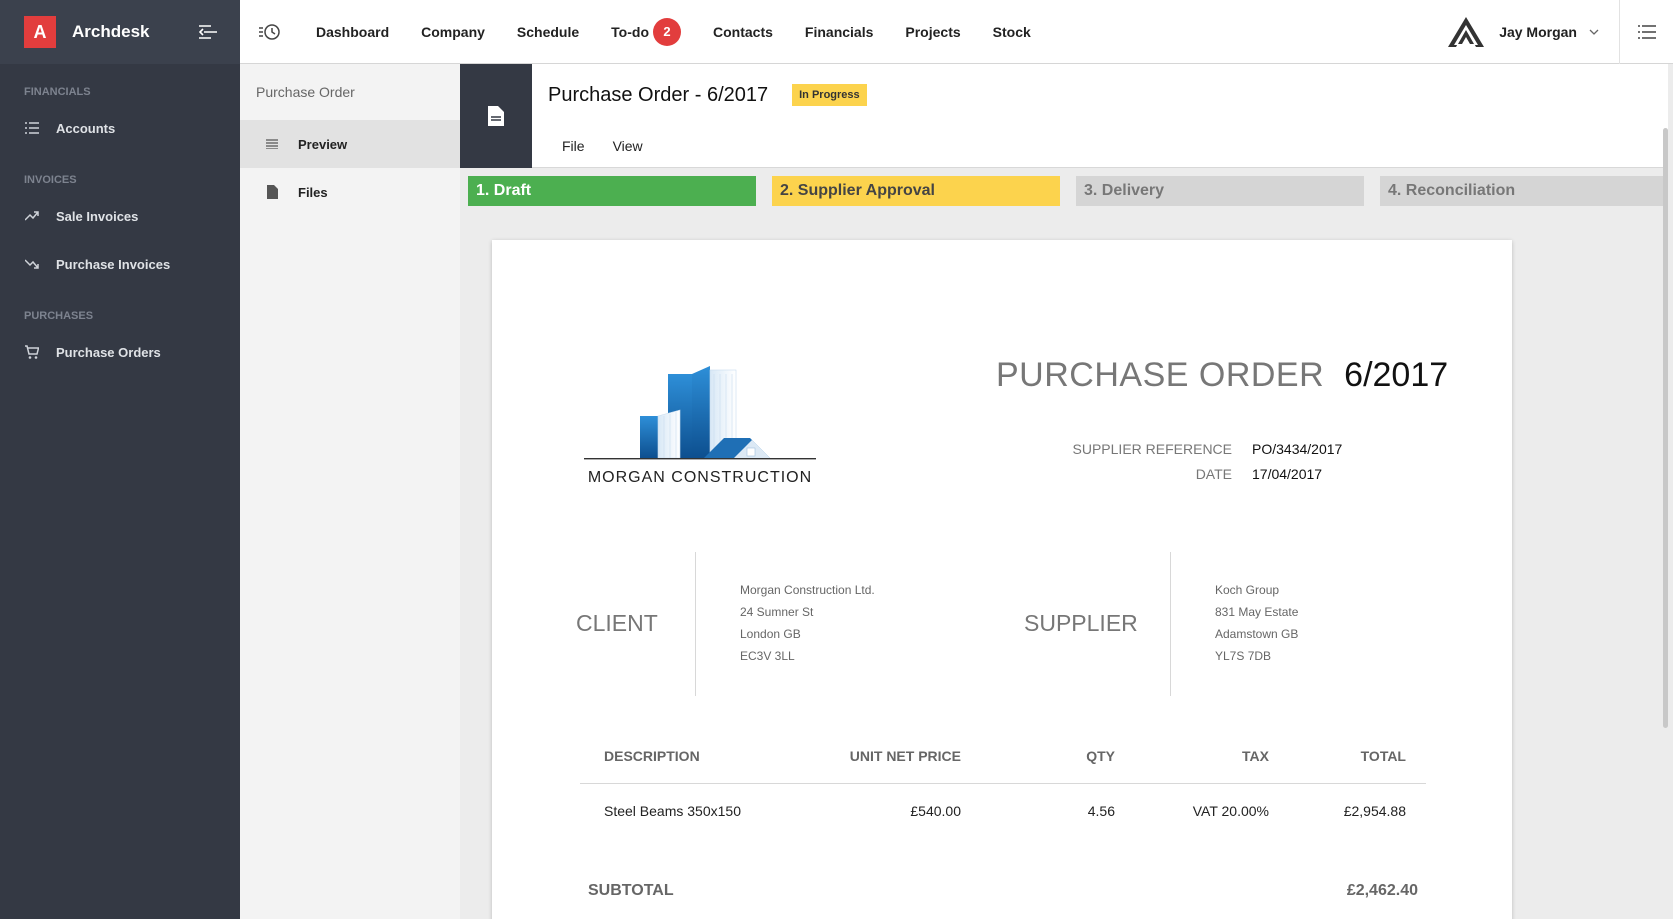  I want to click on sidebar-section-purchases: PURCHASES, so click(59, 316).